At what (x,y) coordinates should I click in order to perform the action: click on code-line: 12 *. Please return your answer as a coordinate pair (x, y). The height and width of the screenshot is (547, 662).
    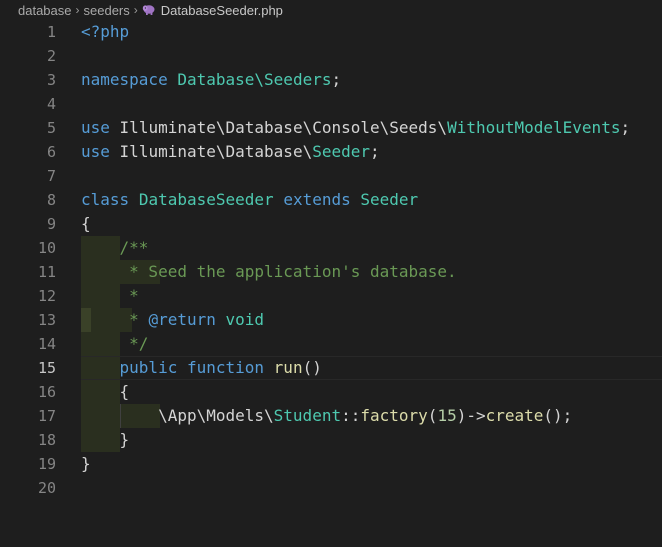
    Looking at the image, I should click on (331, 296).